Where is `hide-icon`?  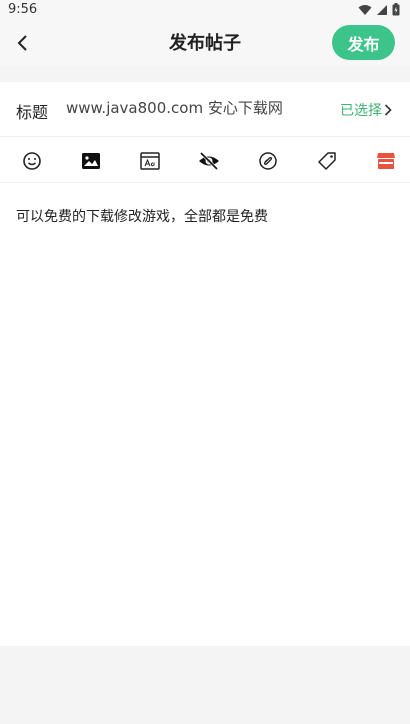
hide-icon is located at coordinates (209, 161).